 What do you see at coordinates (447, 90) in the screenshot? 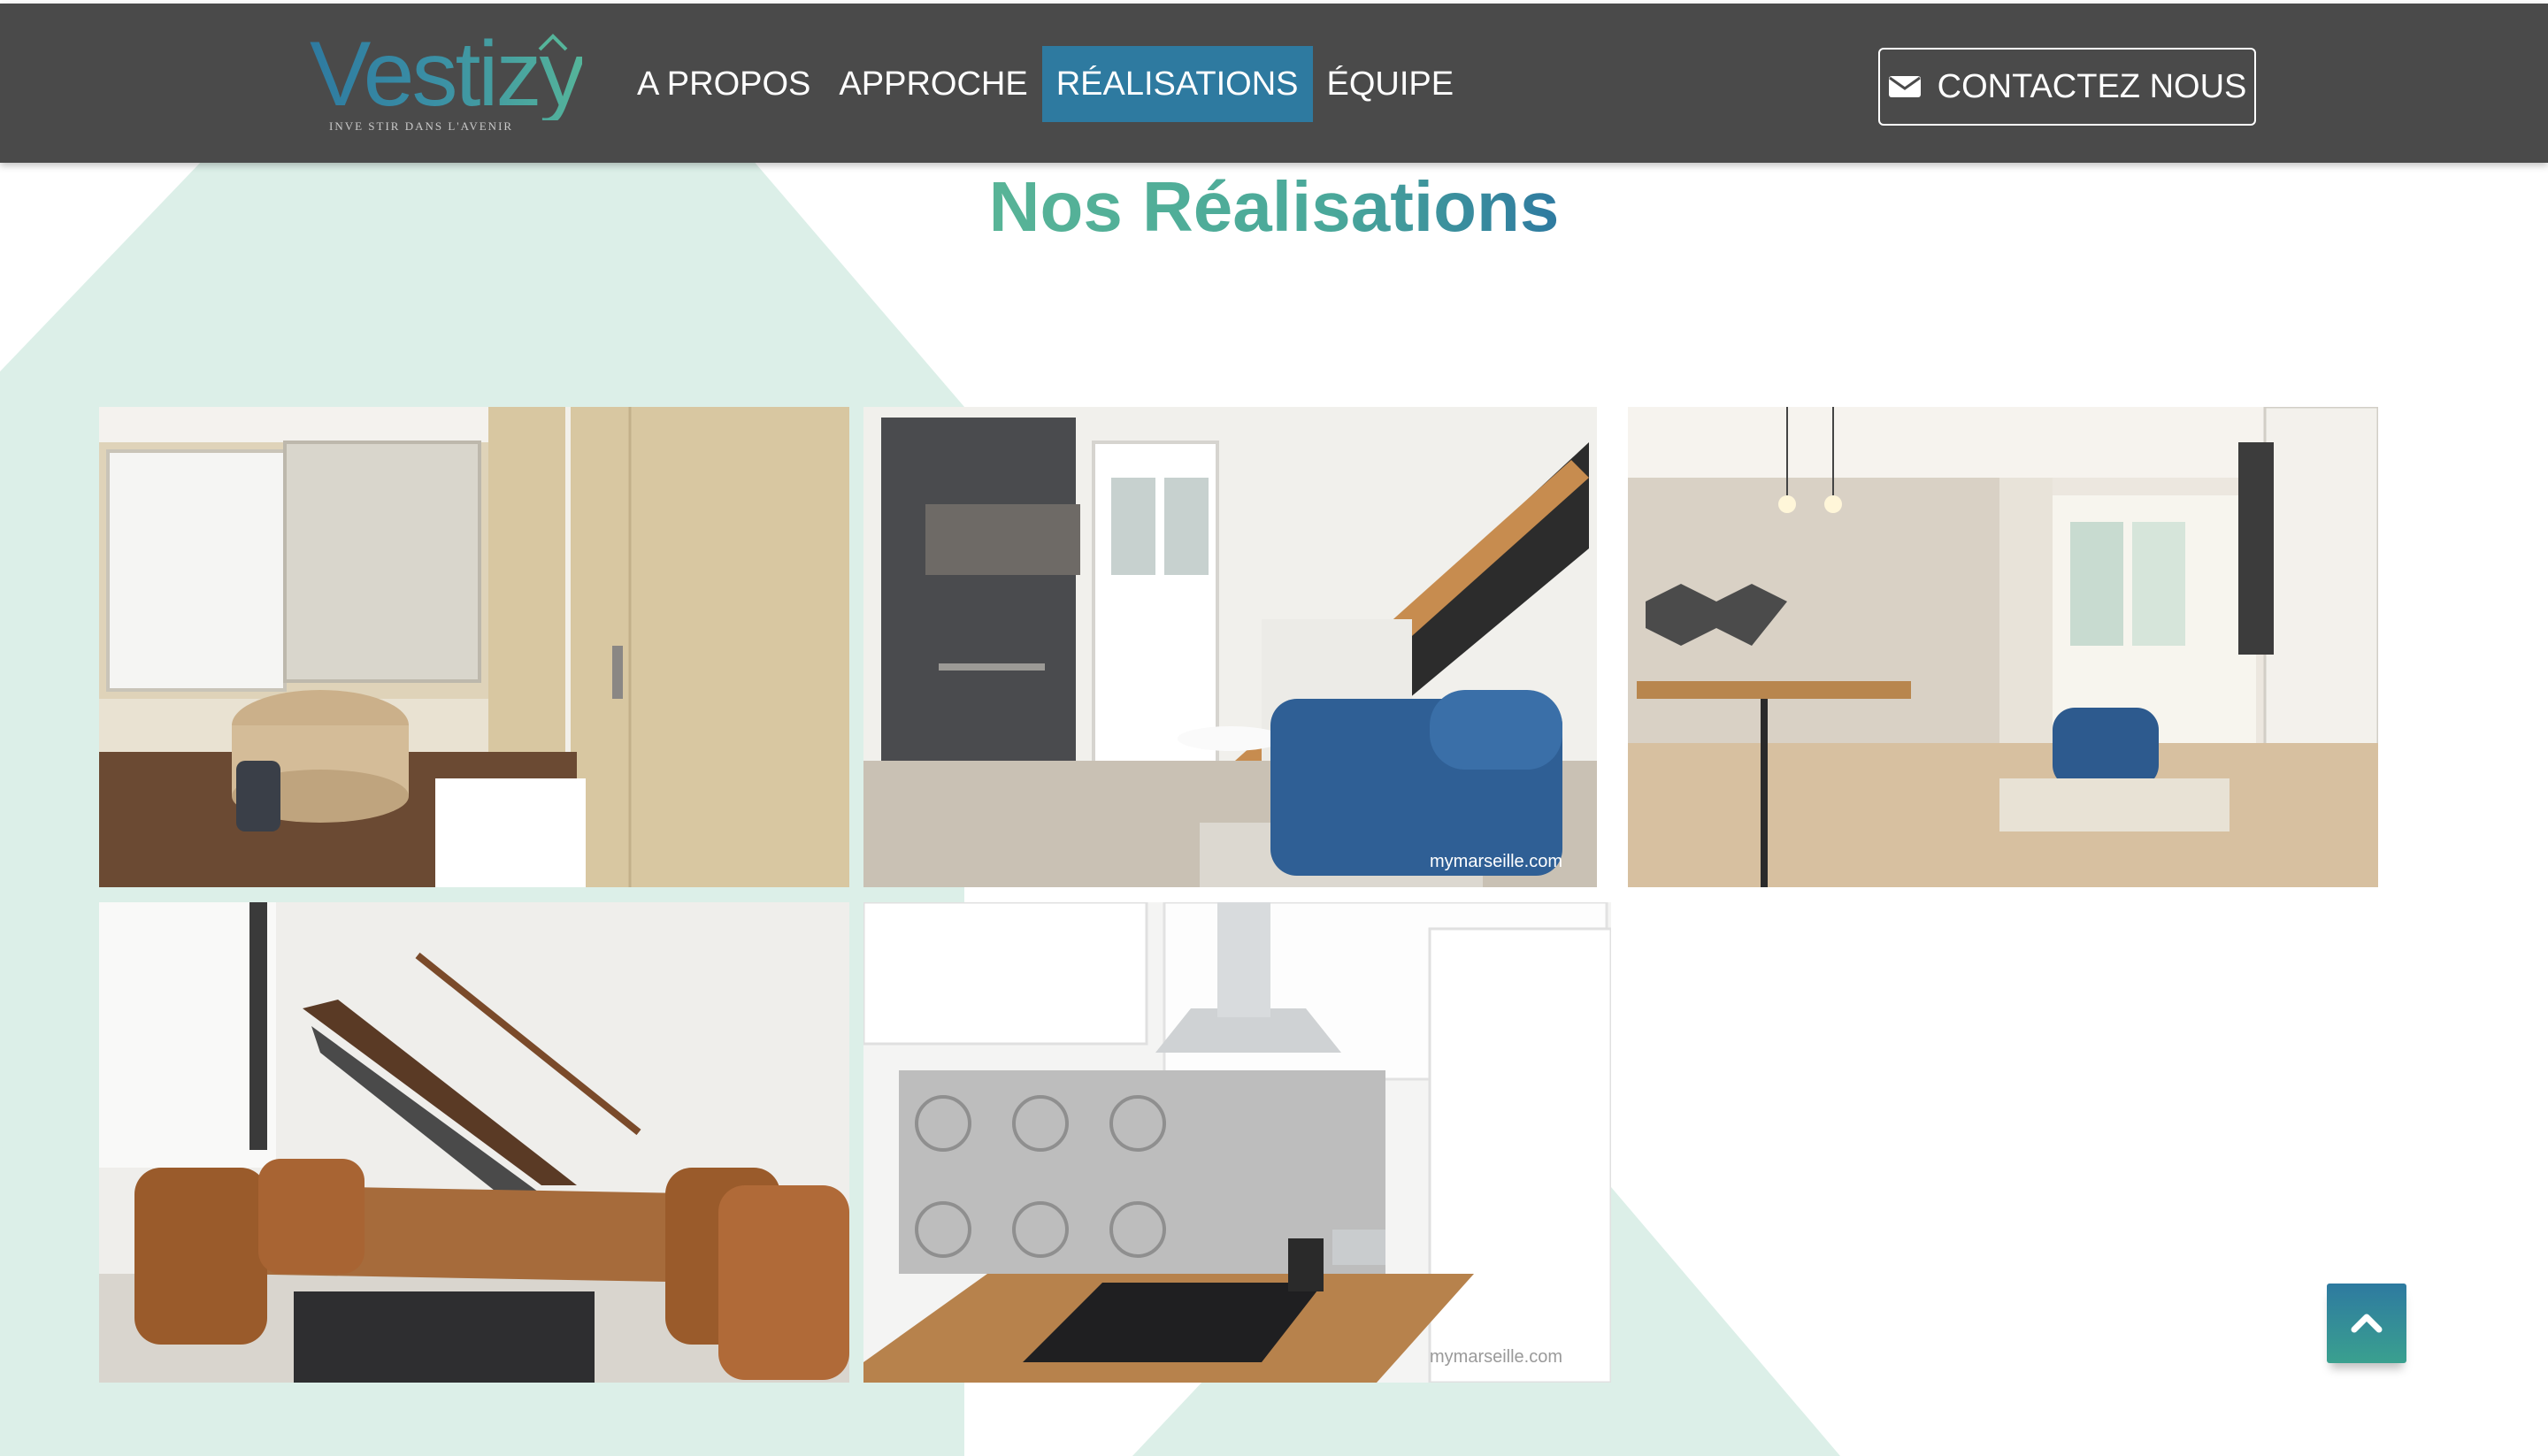
I see `brand-logo: Vestizy INVE STIR DANS L'AVENIR` at bounding box center [447, 90].